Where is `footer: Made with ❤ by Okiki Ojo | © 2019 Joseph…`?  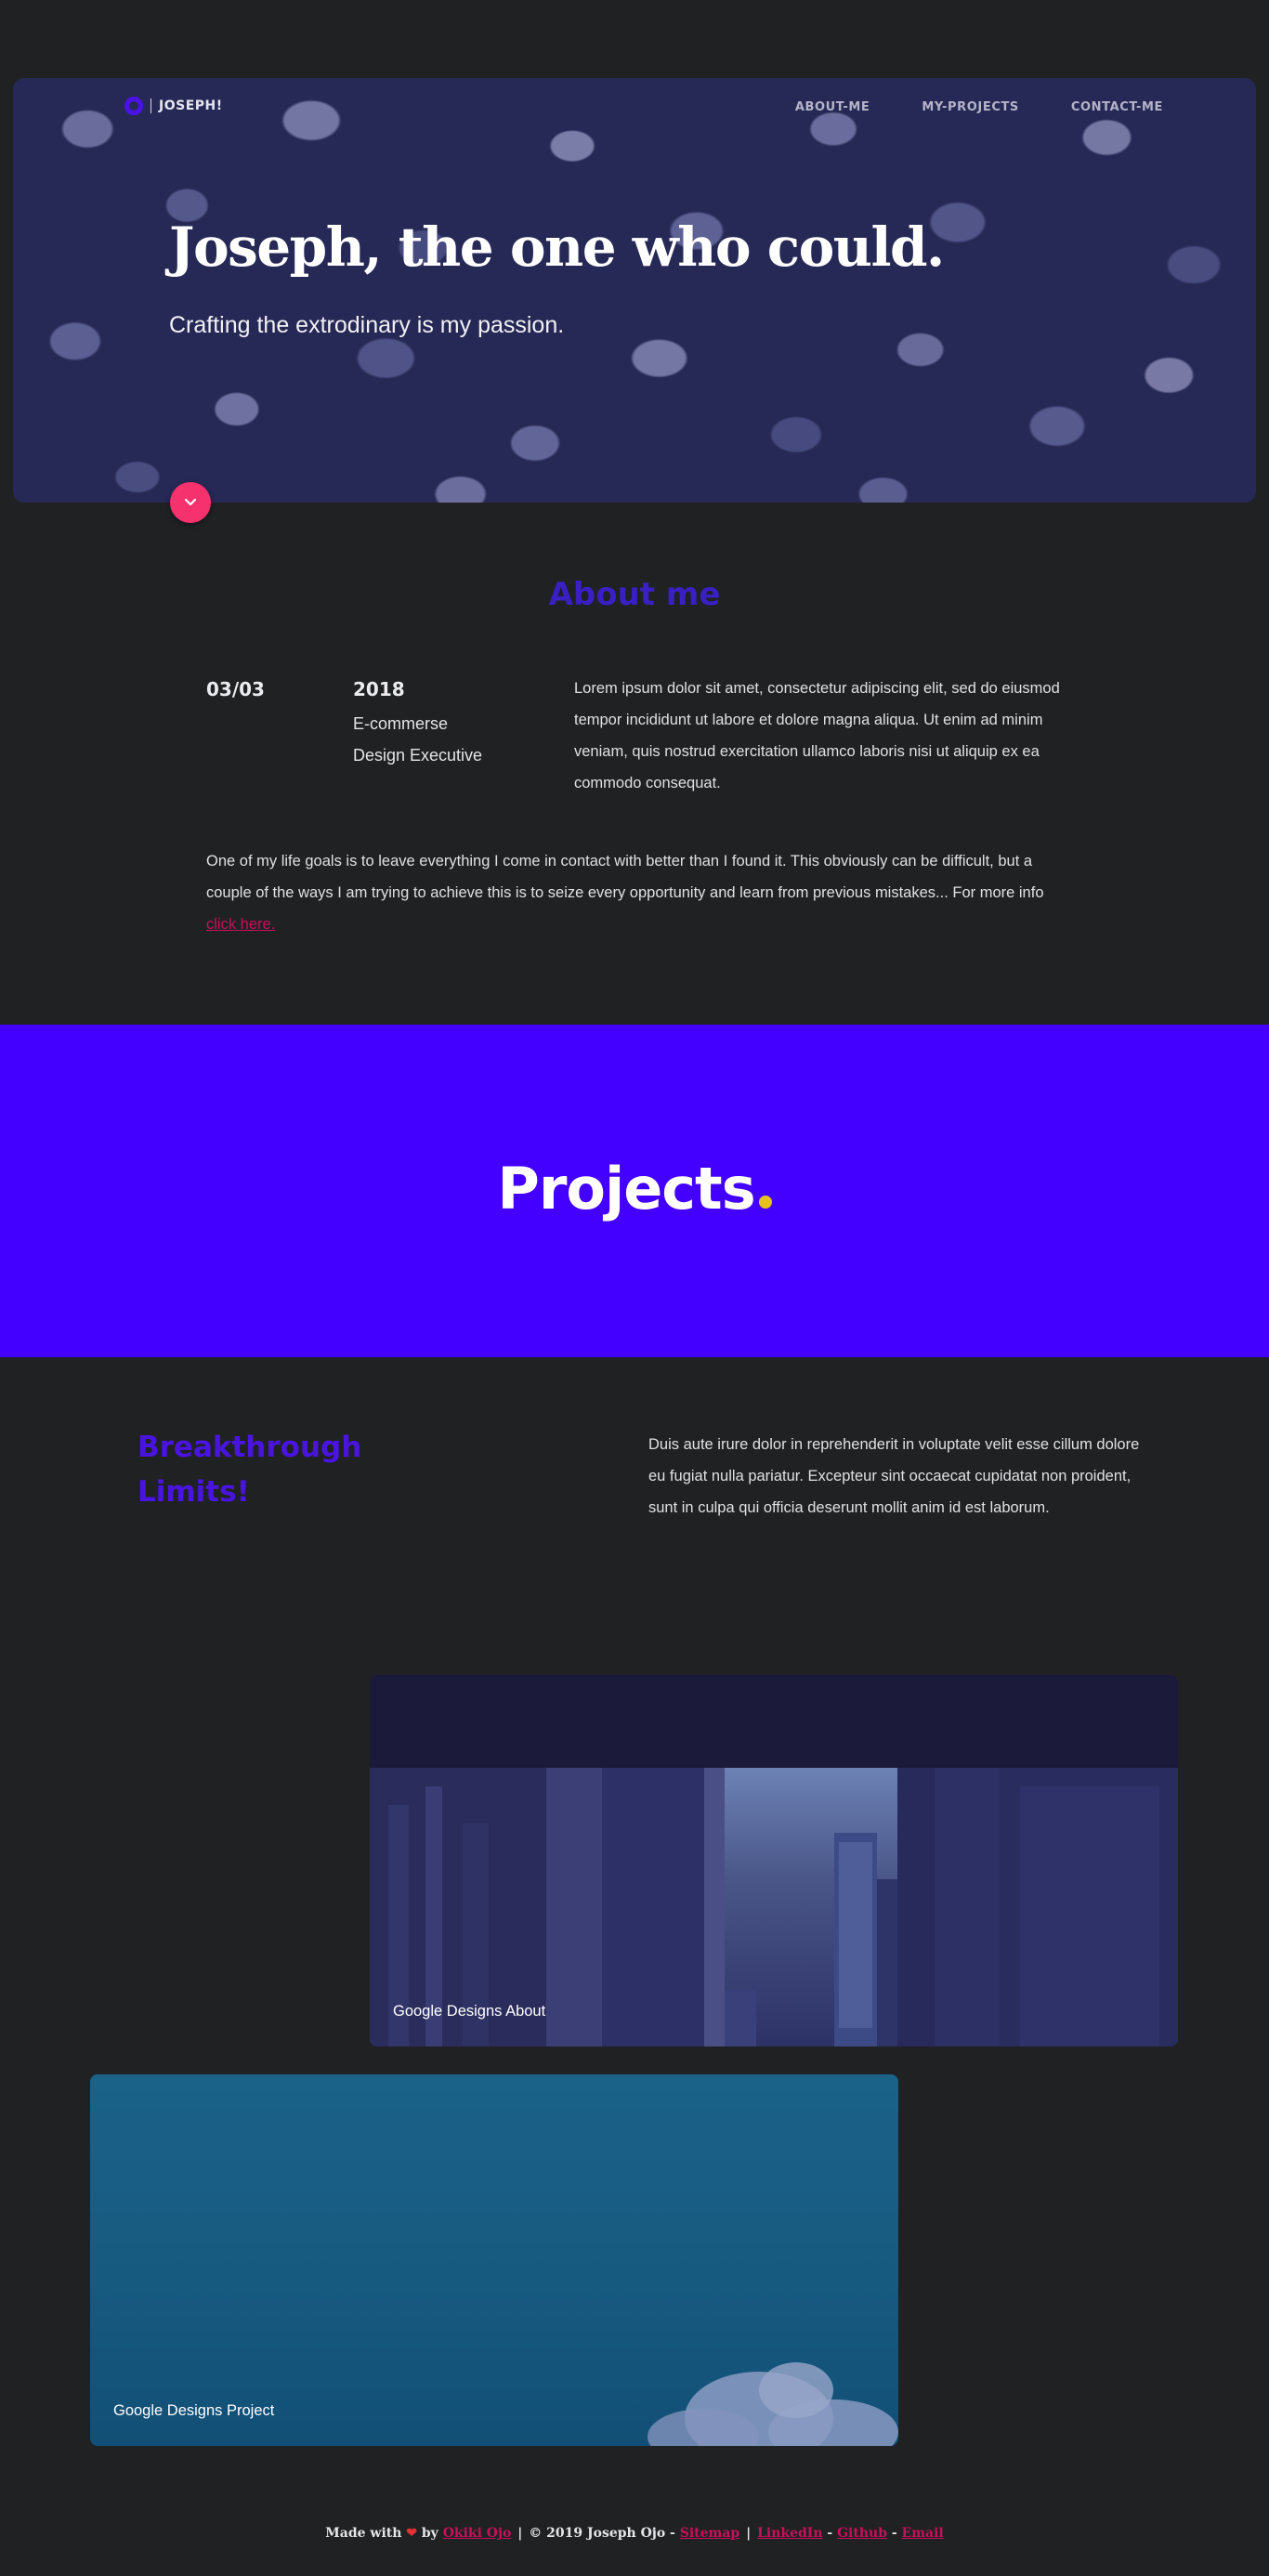 footer: Made with ❤ by Okiki Ojo | © 2019 Joseph… is located at coordinates (634, 2533).